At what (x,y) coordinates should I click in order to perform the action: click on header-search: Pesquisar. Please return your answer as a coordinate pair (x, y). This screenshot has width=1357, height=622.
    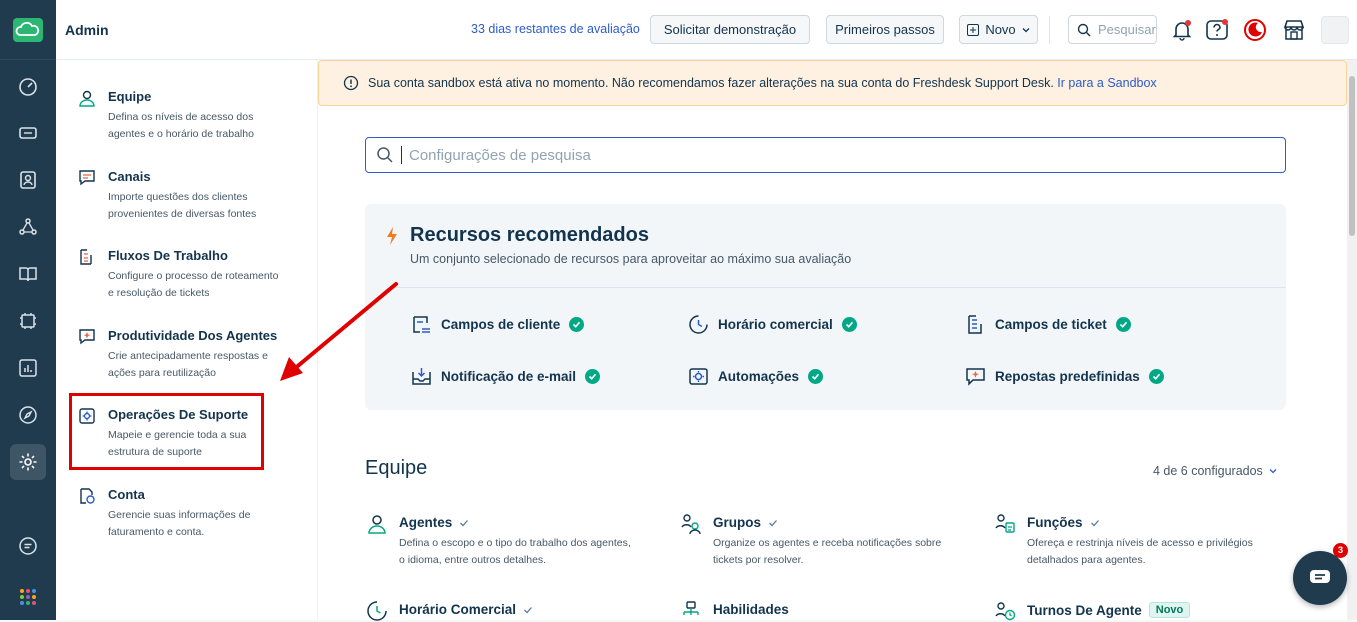
    Looking at the image, I should click on (1112, 29).